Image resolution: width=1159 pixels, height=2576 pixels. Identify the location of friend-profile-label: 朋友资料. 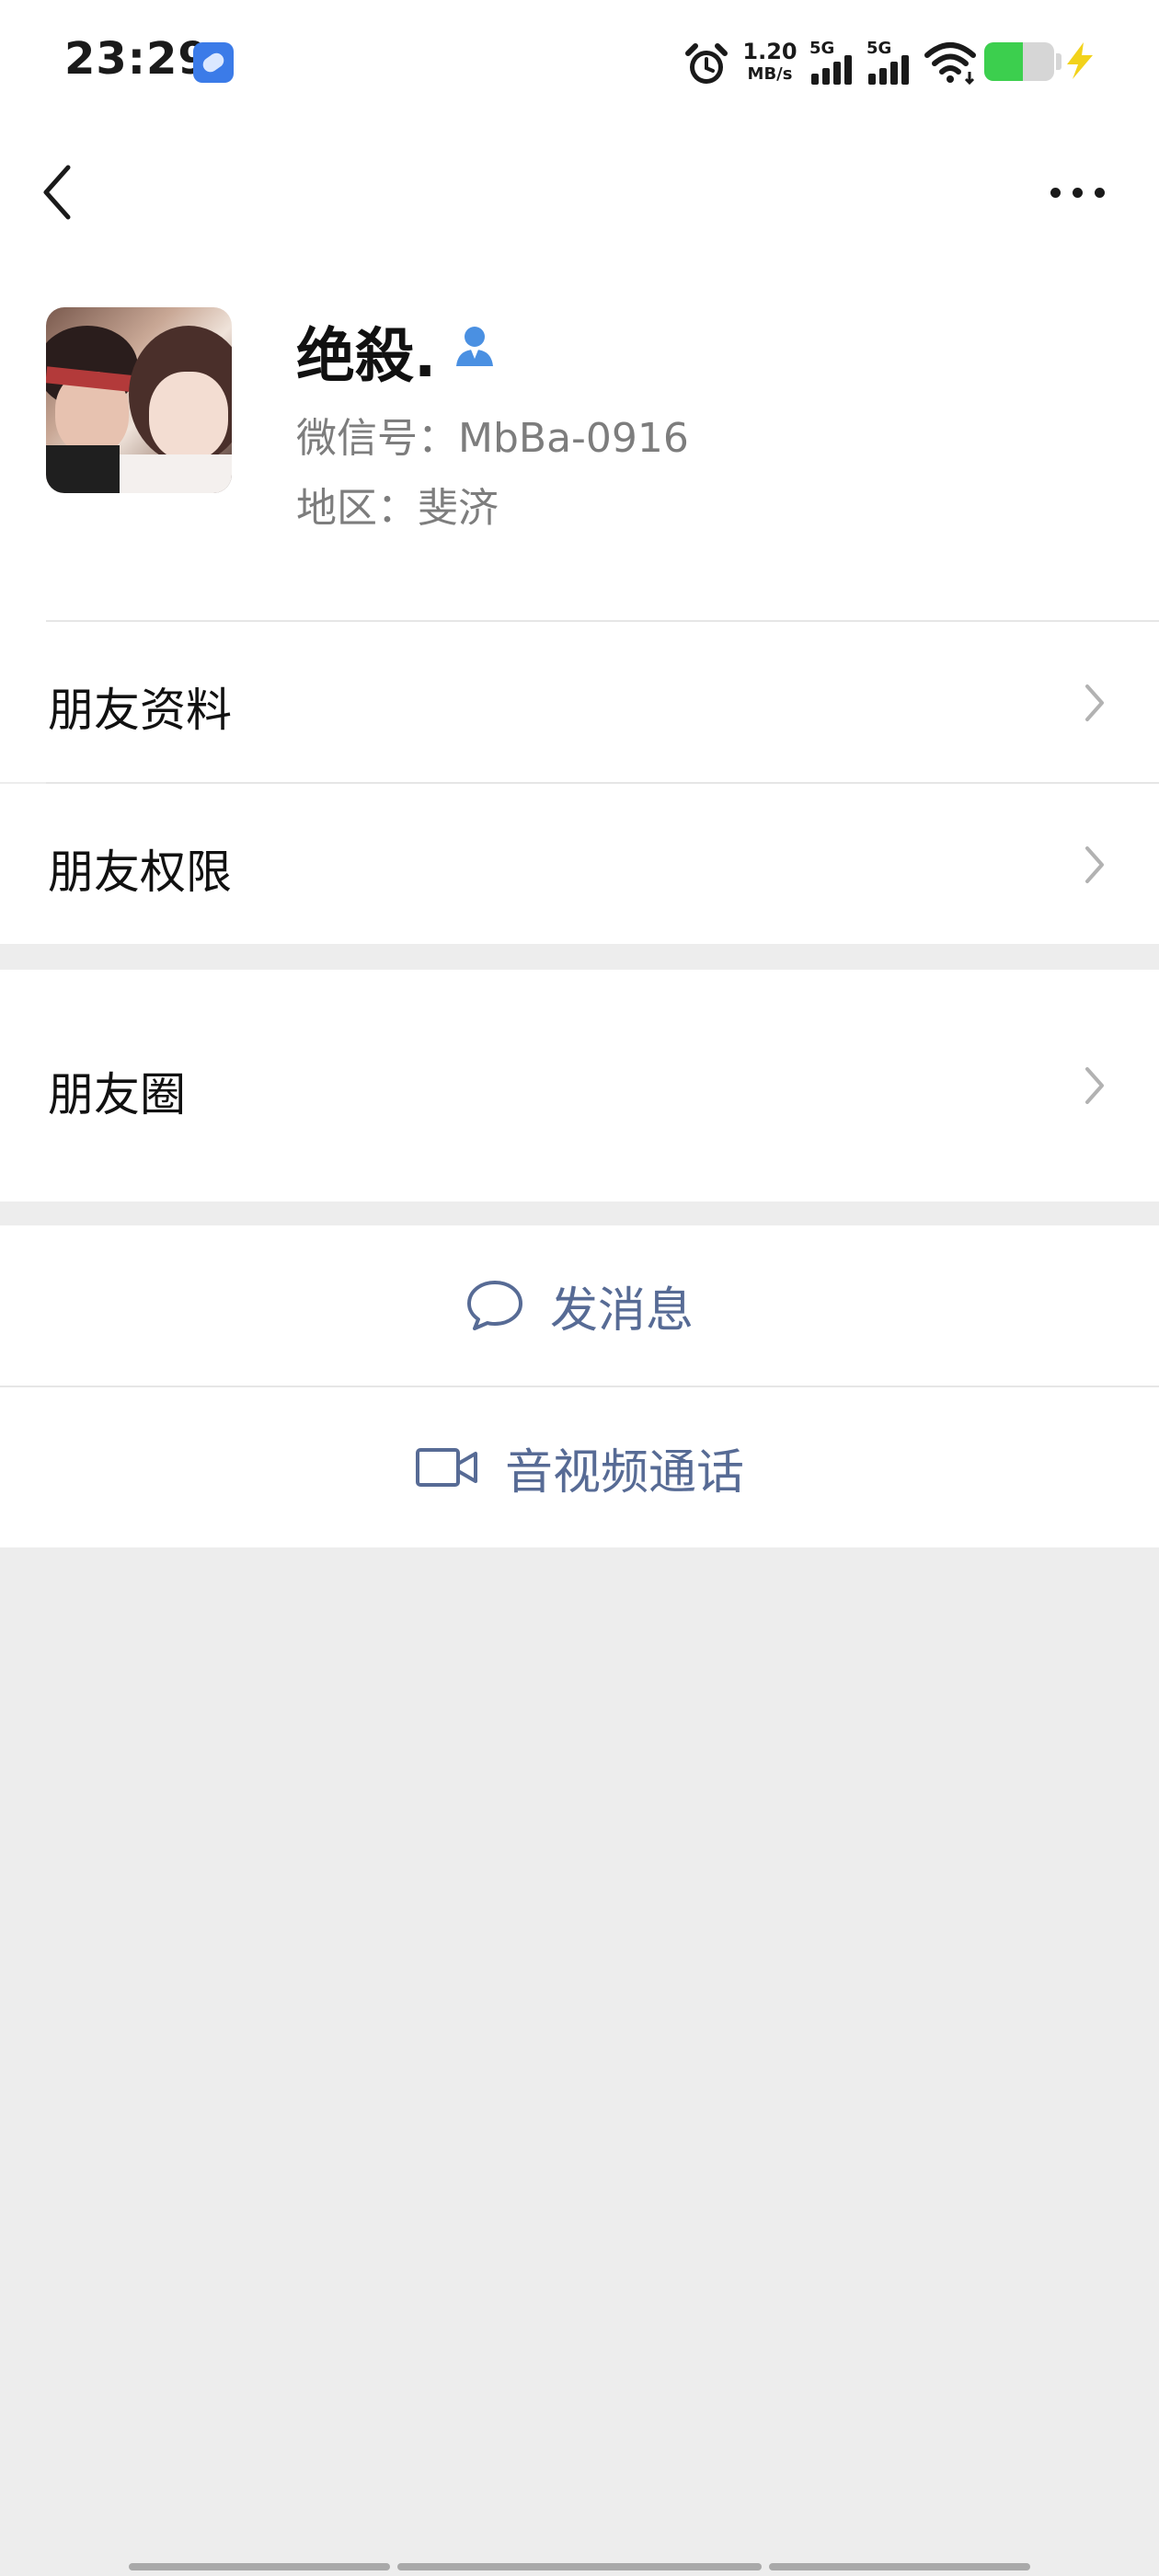
(140, 710).